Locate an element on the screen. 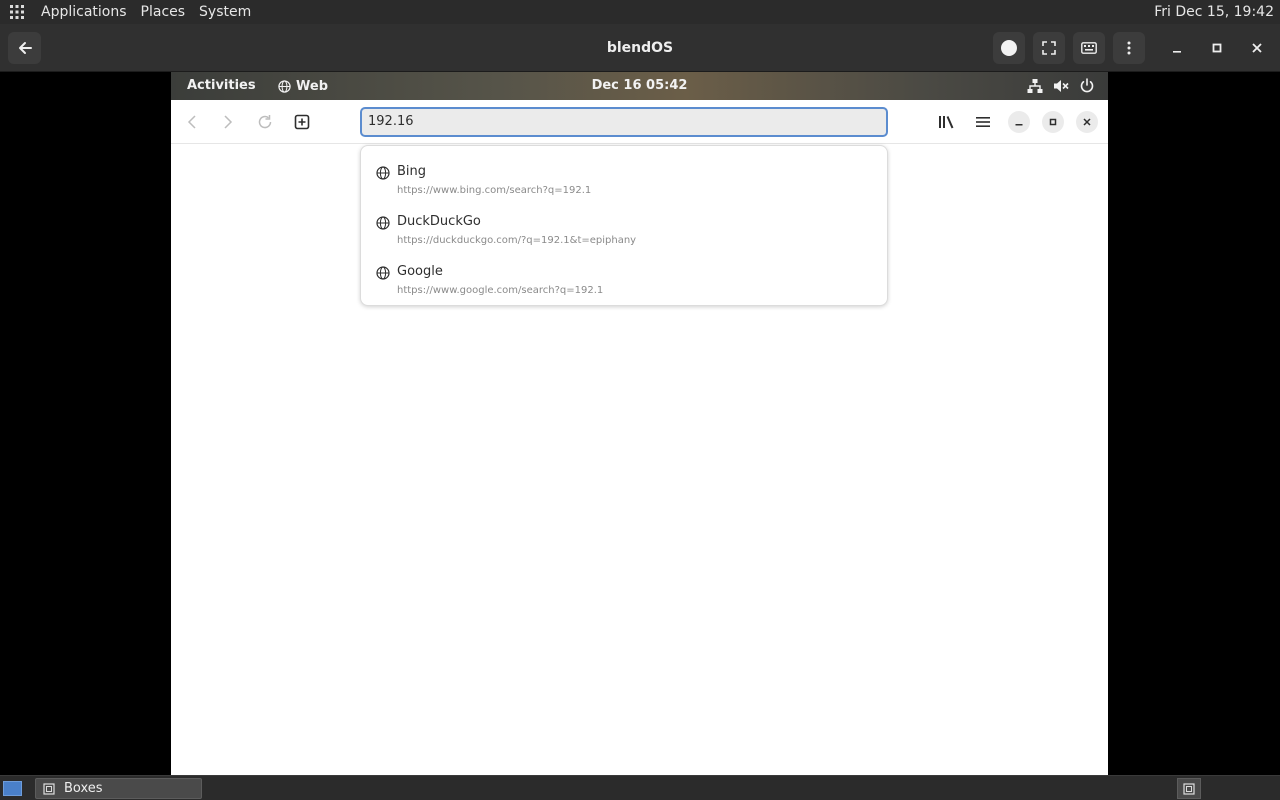 The width and height of the screenshot is (1280, 800). reload-button is located at coordinates (265, 122).